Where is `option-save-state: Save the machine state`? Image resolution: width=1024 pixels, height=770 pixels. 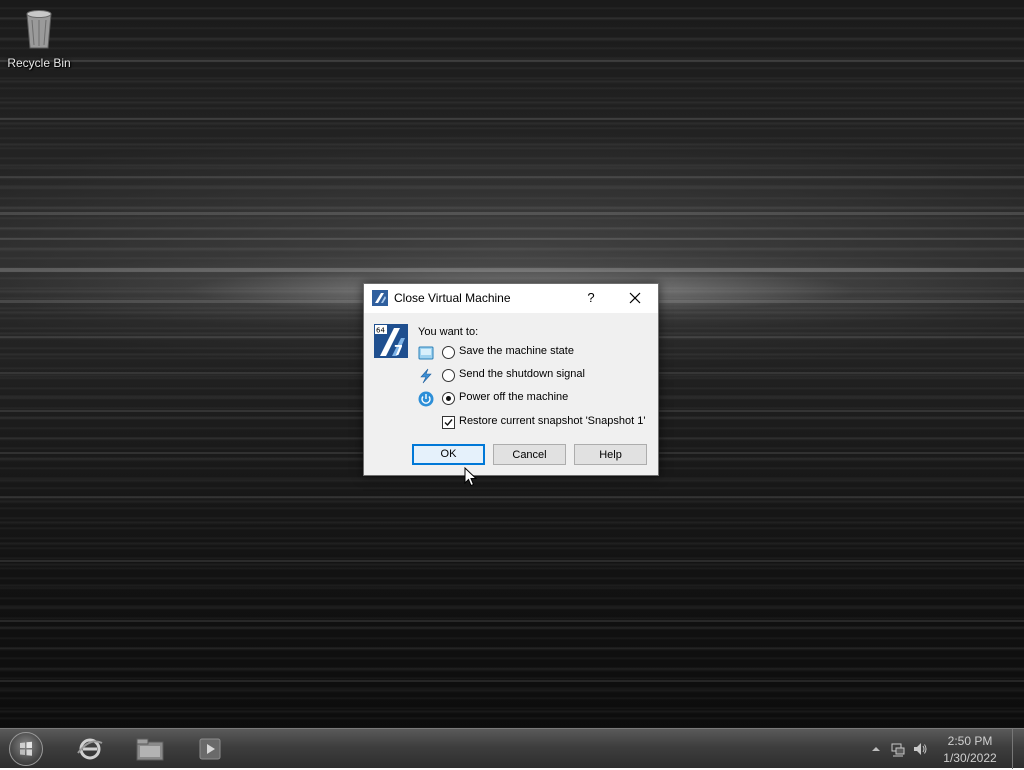 option-save-state: Save the machine state is located at coordinates (533, 353).